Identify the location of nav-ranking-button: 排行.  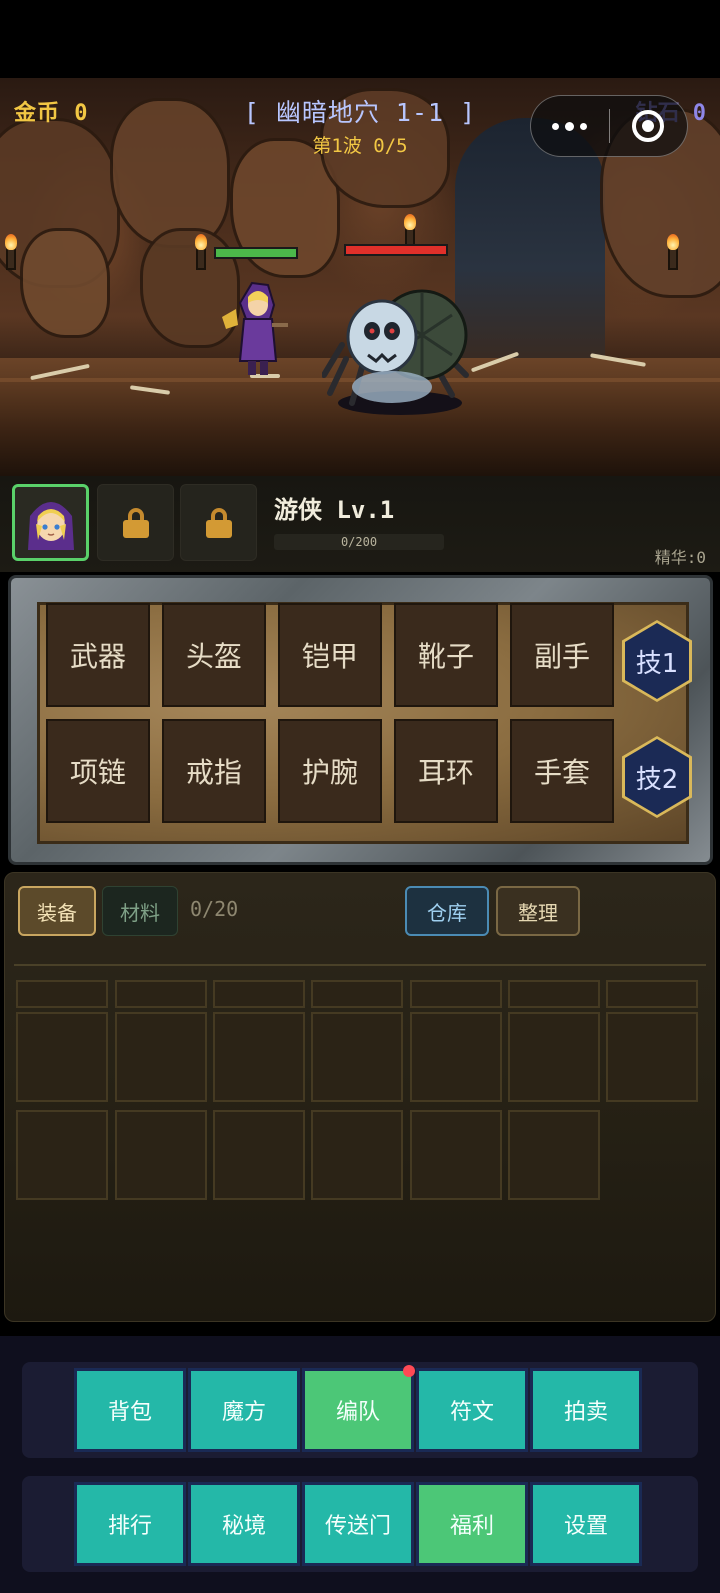
(130, 1524).